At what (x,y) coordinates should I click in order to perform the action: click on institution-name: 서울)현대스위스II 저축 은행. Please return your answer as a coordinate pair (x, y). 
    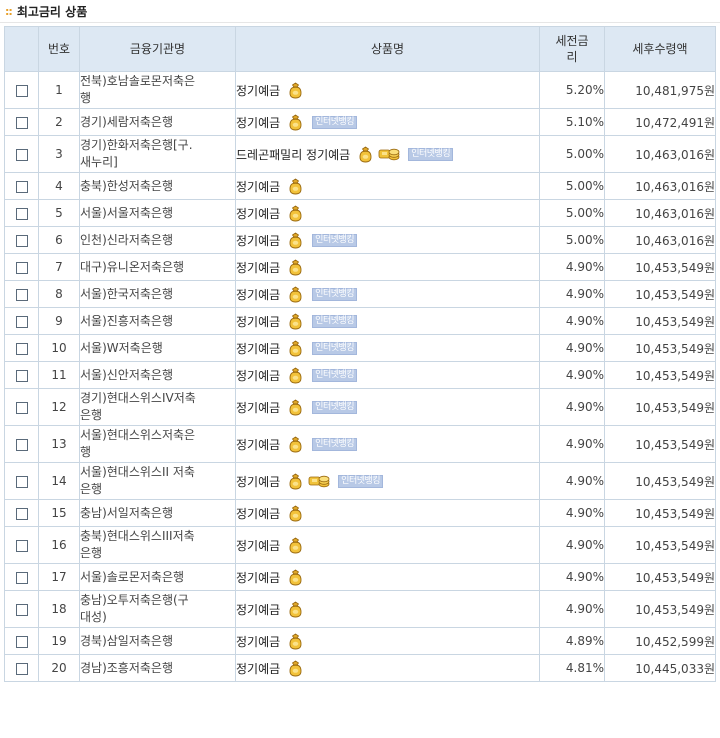
    Looking at the image, I should click on (157, 481).